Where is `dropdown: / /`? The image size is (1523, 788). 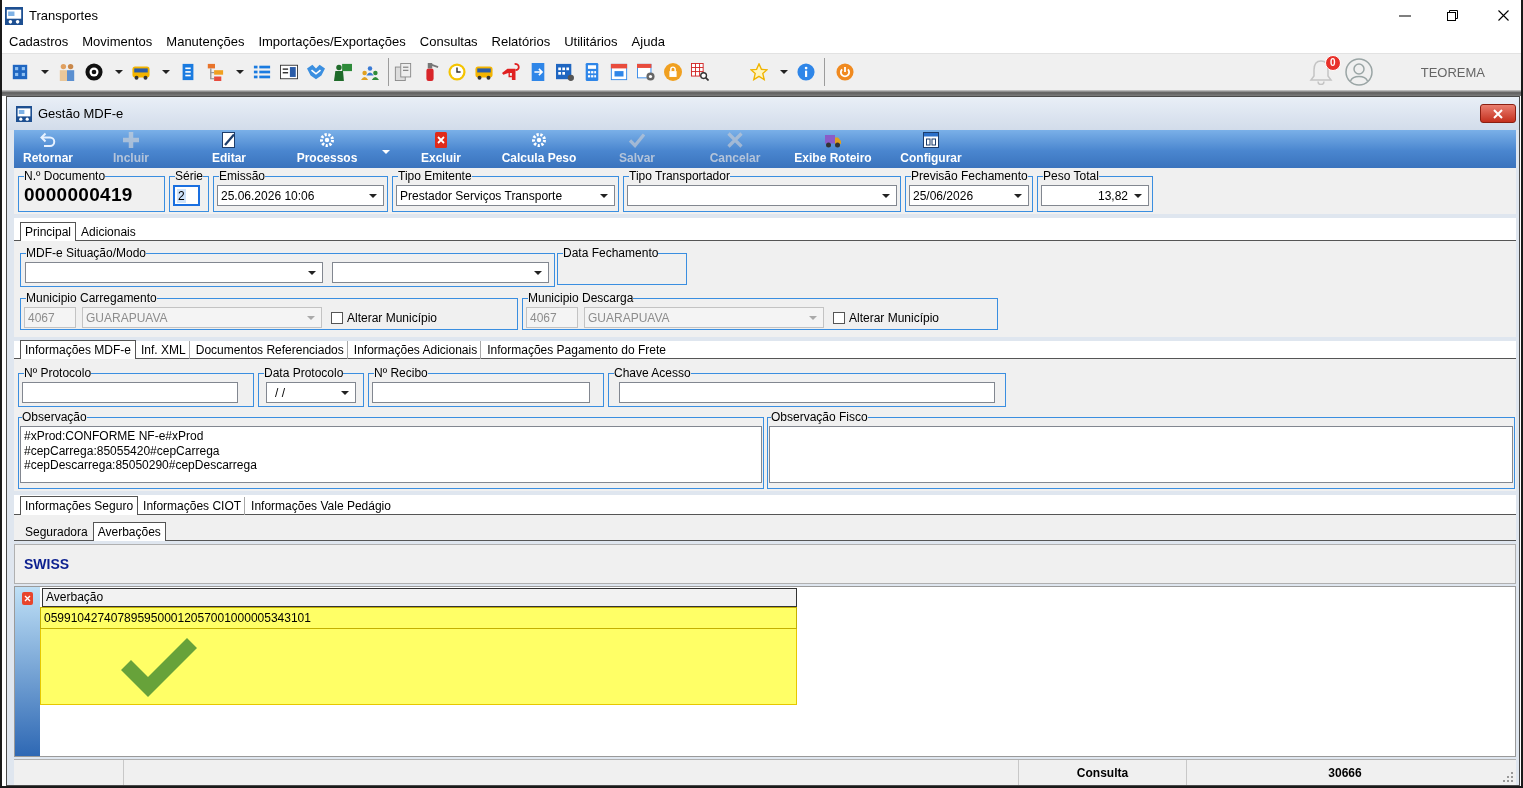 dropdown: / / is located at coordinates (311, 392).